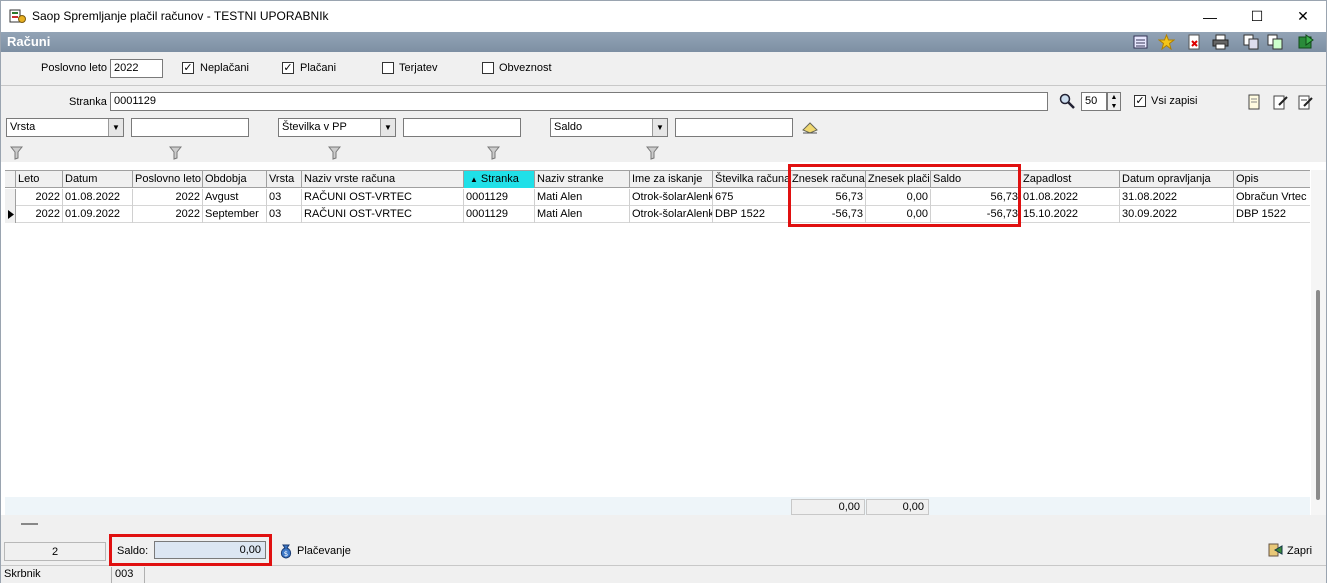 The image size is (1327, 583). I want to click on cell-obdobja: Avgust, so click(235, 197).